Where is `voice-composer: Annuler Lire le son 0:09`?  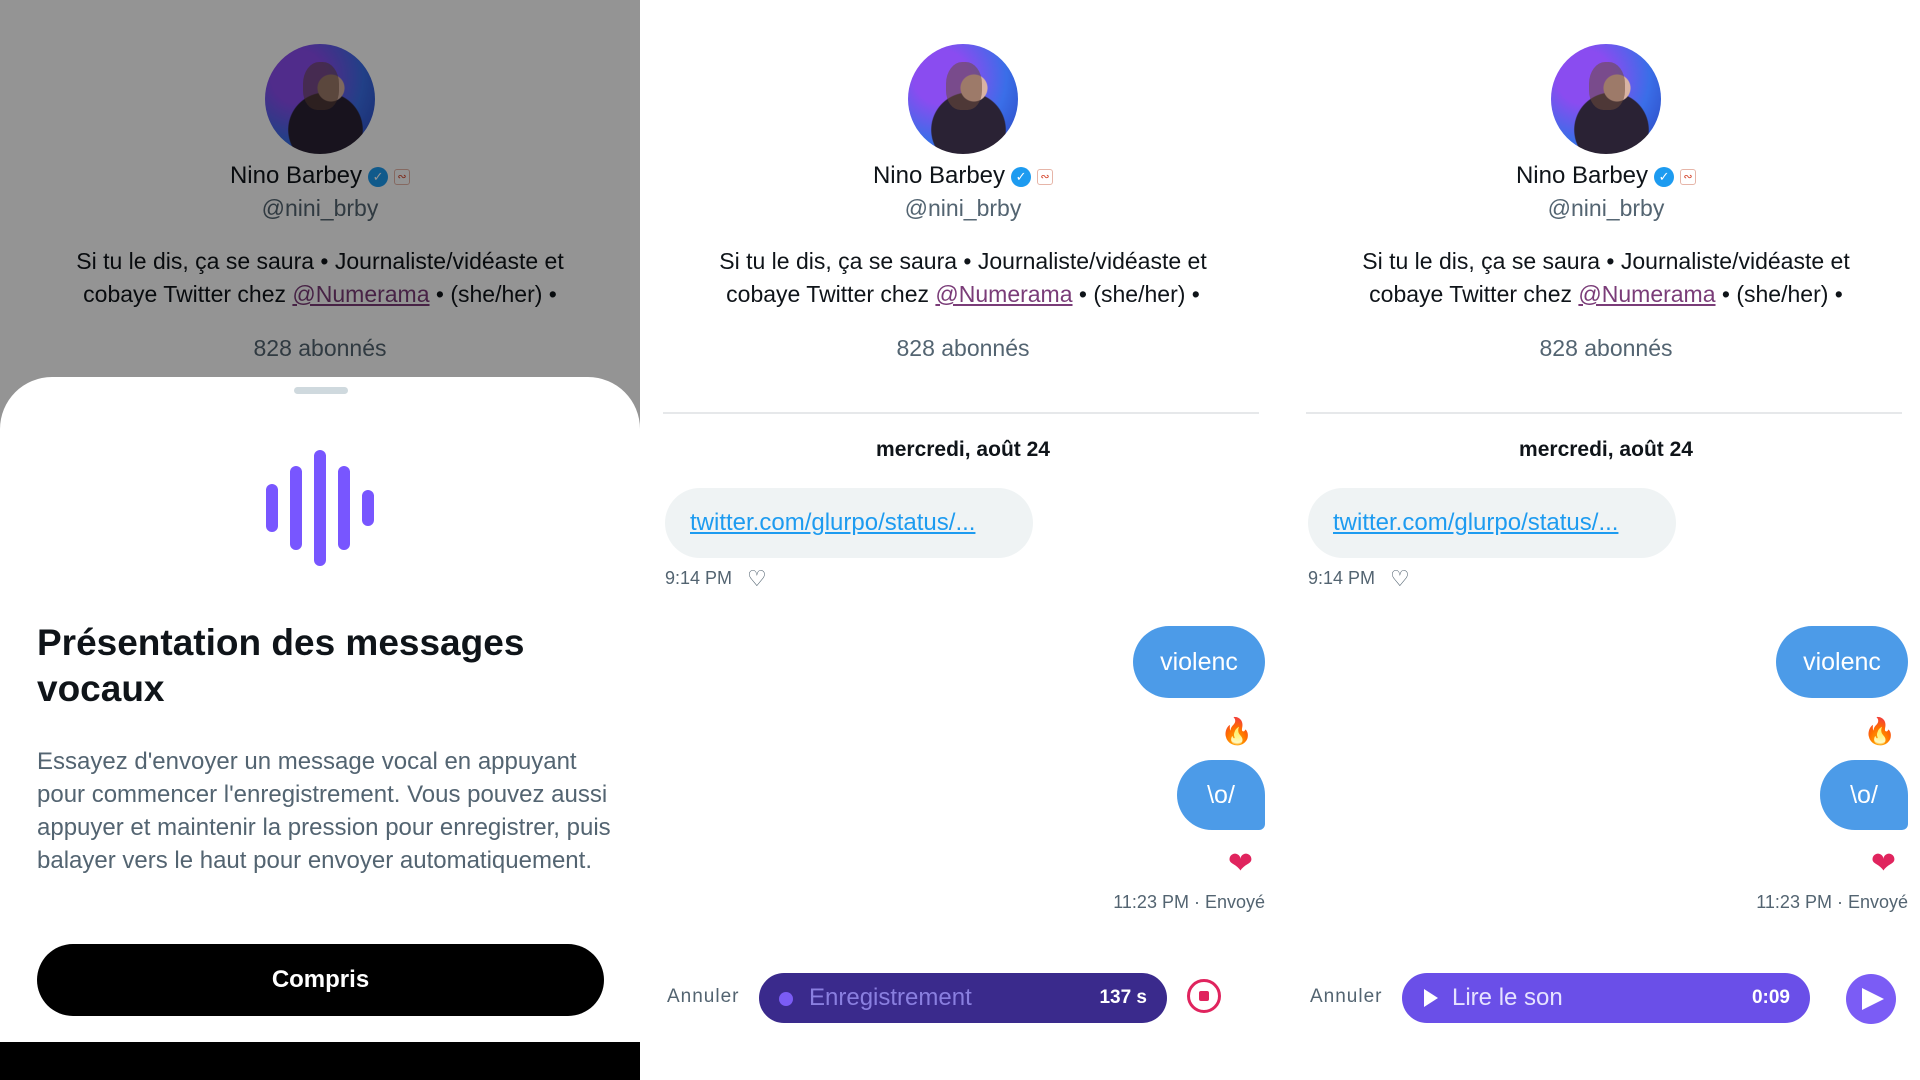 voice-composer: Annuler Lire le son 0:09 is located at coordinates (1603, 998).